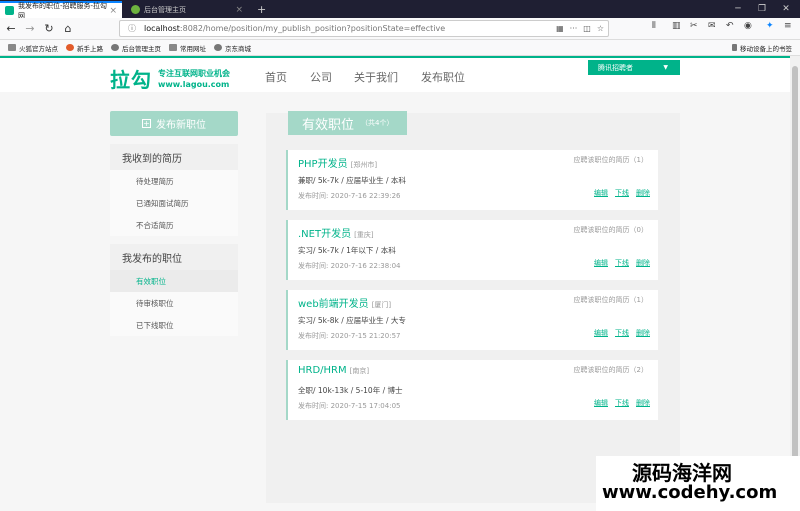 The height and width of the screenshot is (511, 800). Describe the element at coordinates (560, 28) in the screenshot. I see `qr-code-icon: ▦` at that location.